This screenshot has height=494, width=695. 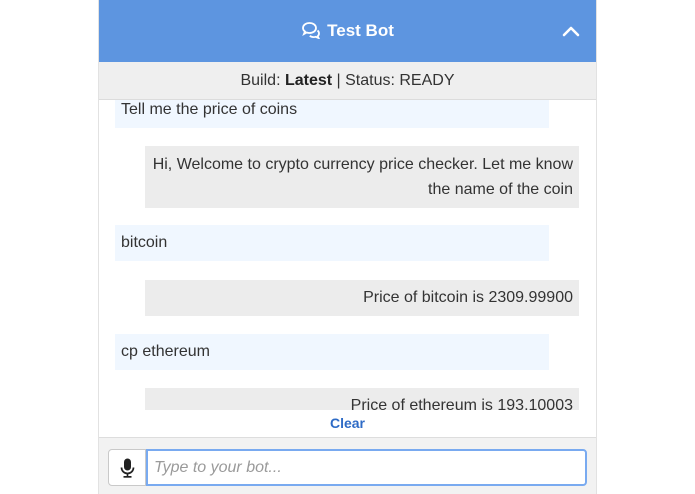 I want to click on status-text: Status: READY, so click(x=400, y=80).